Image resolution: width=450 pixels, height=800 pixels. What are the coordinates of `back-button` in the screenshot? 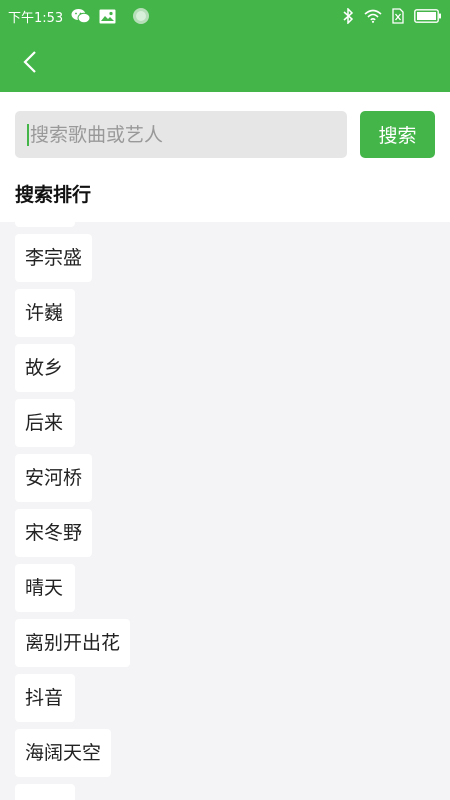 It's located at (30, 62).